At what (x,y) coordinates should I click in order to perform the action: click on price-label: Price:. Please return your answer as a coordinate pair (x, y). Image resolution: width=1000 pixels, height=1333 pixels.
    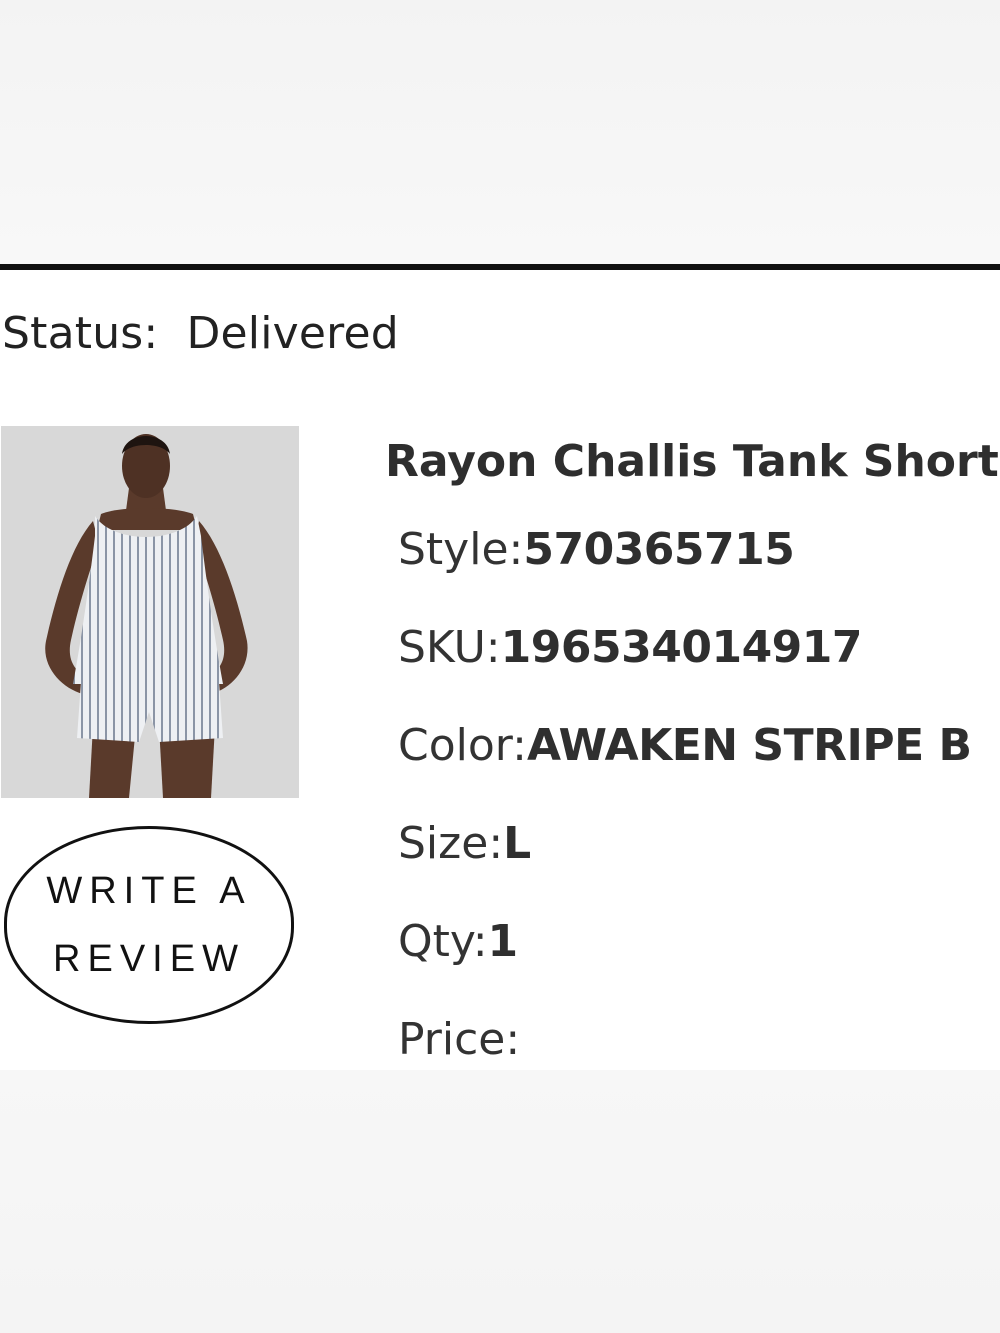
    Looking at the image, I should click on (459, 1039).